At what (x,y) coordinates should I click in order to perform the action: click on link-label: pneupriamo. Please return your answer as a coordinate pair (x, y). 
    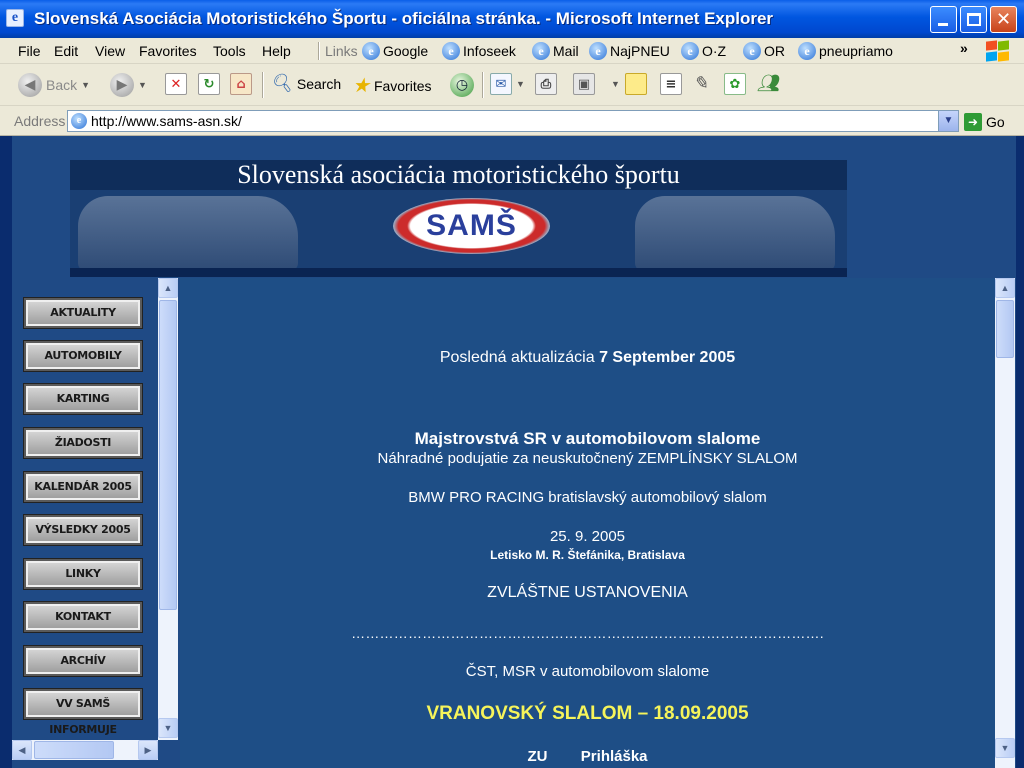
    Looking at the image, I should click on (856, 51).